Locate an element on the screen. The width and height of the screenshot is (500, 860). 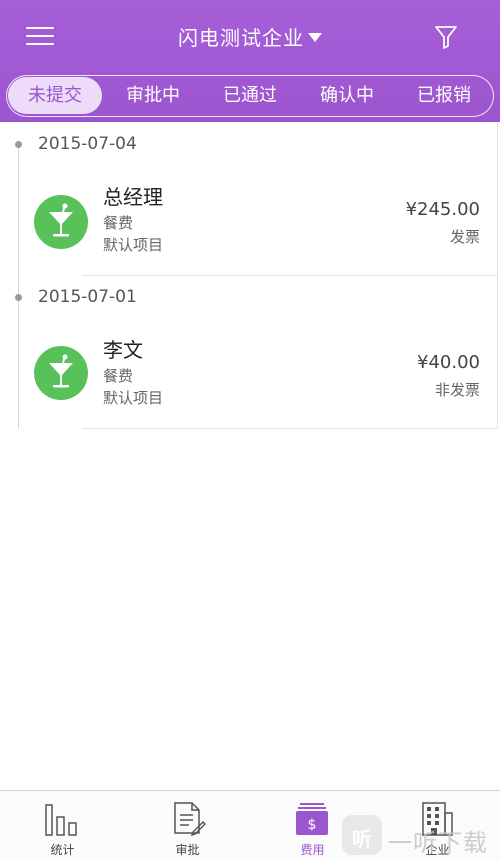
document-edit-icon is located at coordinates (190, 819).